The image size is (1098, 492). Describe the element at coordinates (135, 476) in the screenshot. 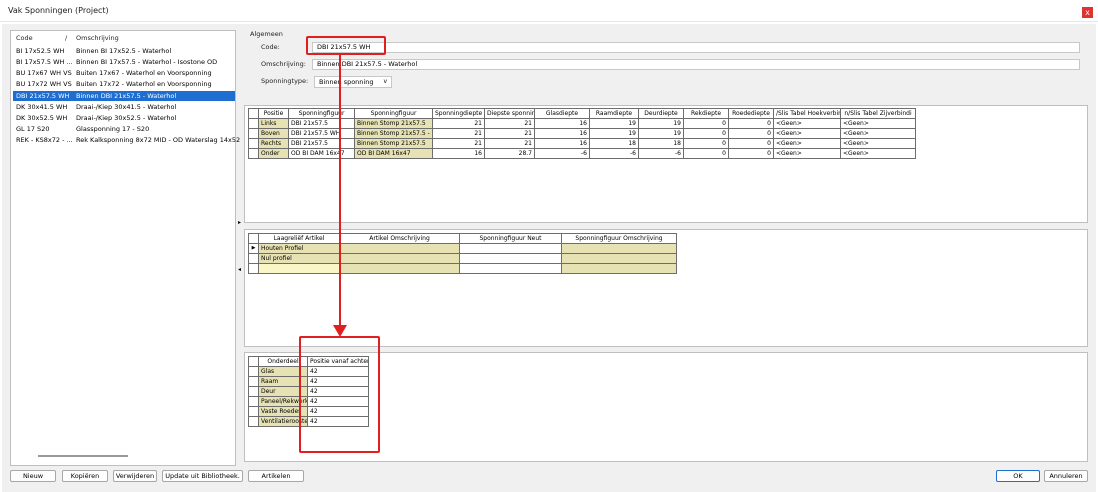

I see `verwijderen-button: Verwijderen` at that location.